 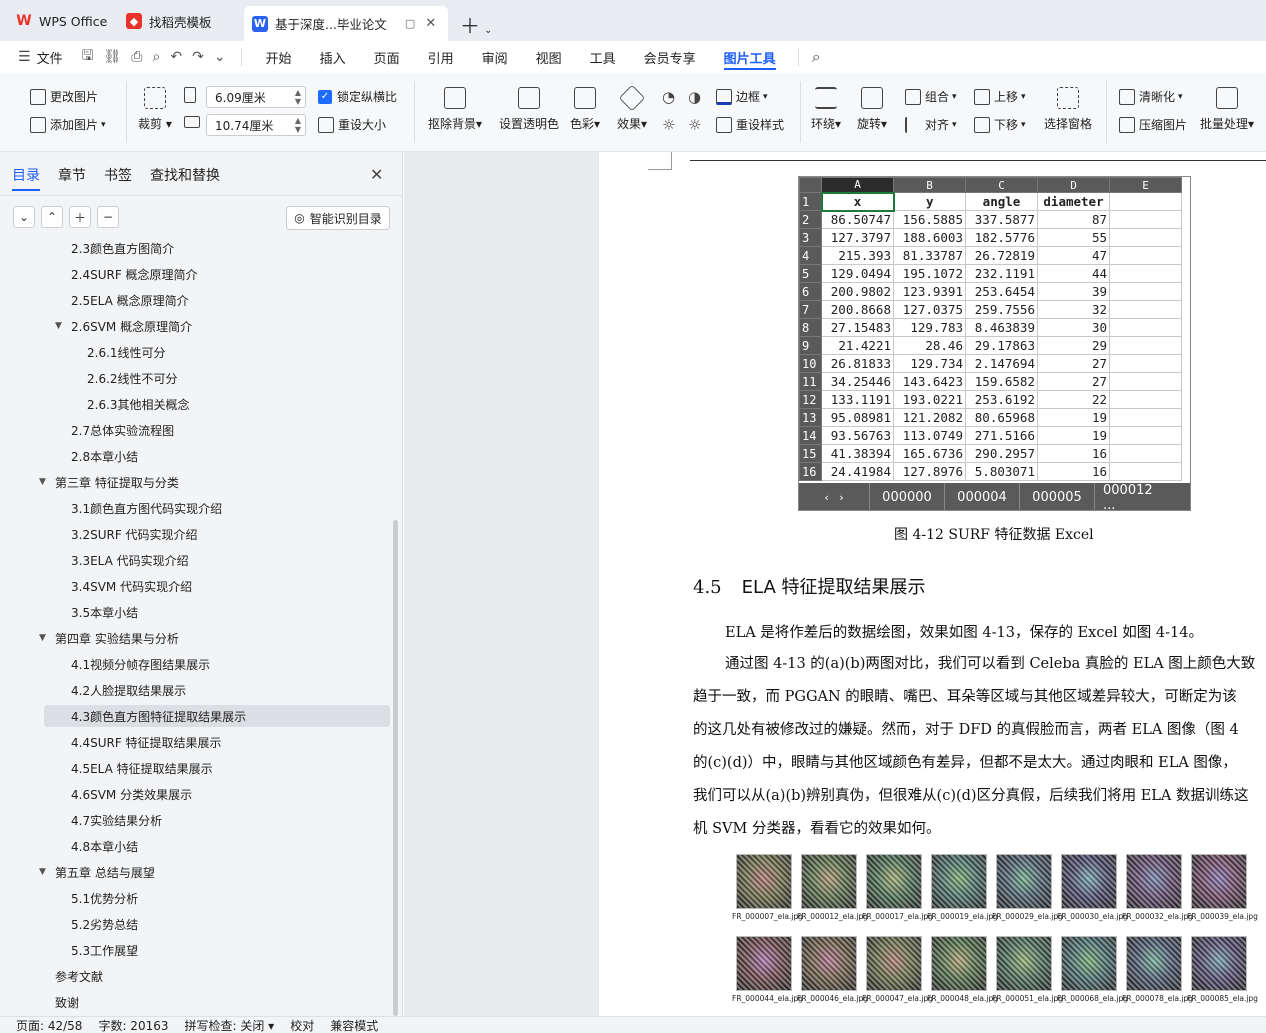 What do you see at coordinates (529, 109) in the screenshot?
I see `set-transparent-button: 设置透明色` at bounding box center [529, 109].